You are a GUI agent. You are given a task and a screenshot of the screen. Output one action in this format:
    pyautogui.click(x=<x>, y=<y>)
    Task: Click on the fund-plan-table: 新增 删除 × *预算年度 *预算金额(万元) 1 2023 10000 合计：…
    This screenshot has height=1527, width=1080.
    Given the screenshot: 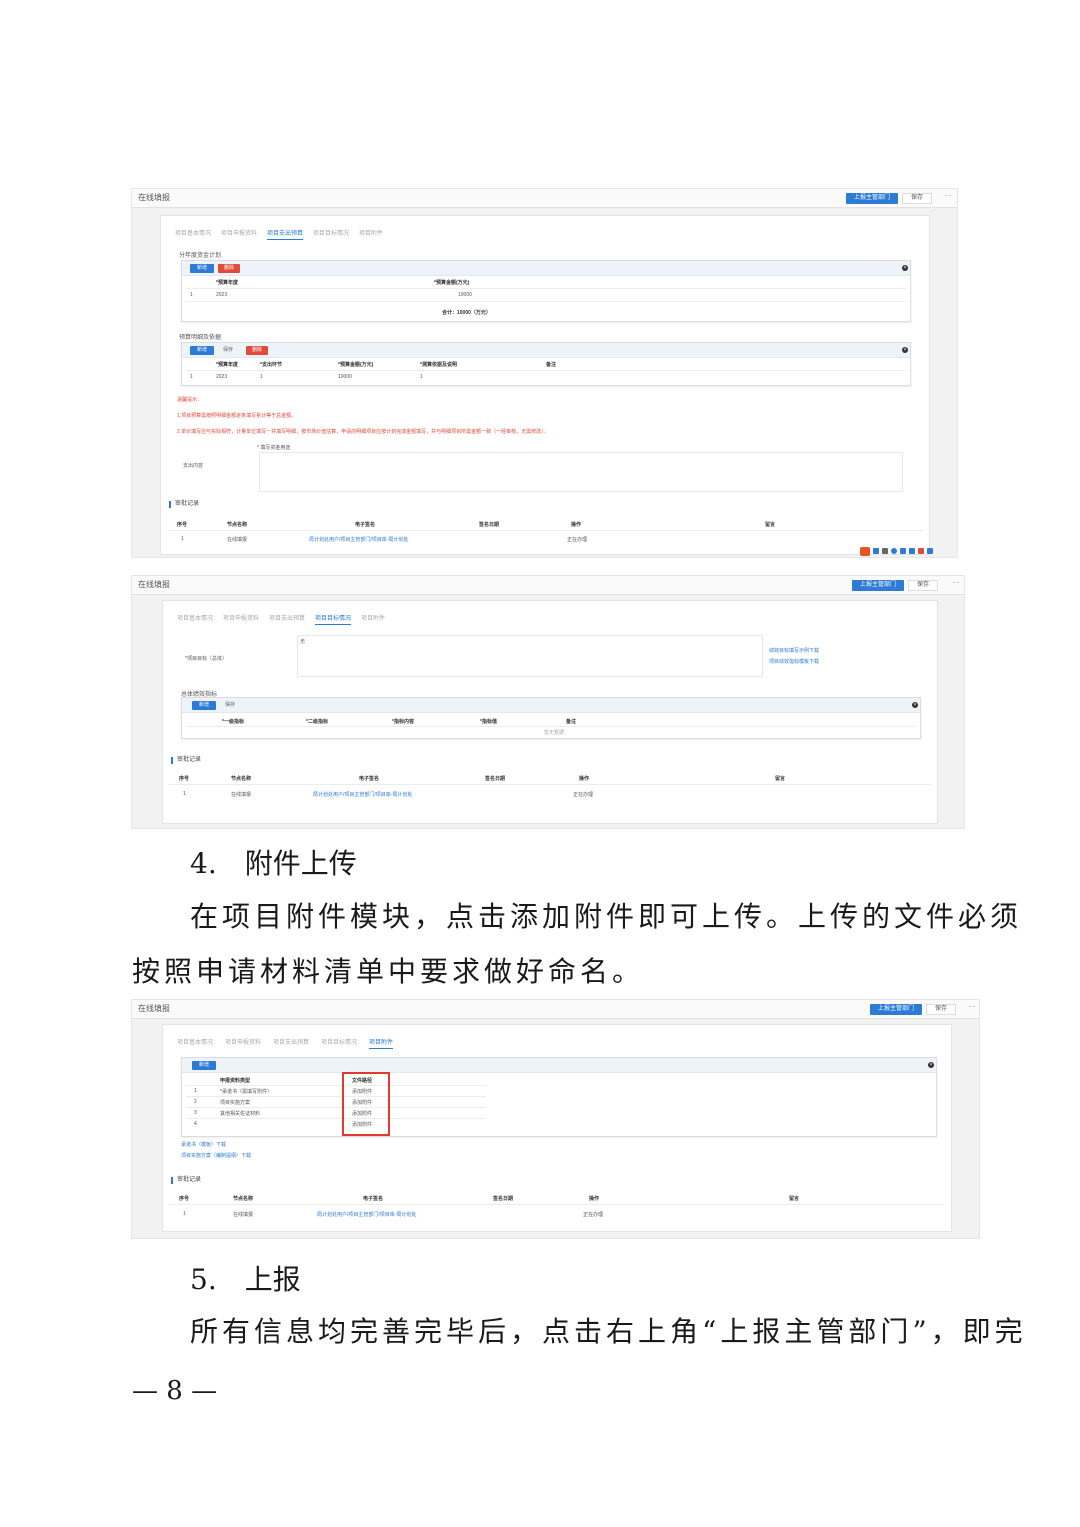 What is the action you would take?
    pyautogui.click(x=546, y=291)
    